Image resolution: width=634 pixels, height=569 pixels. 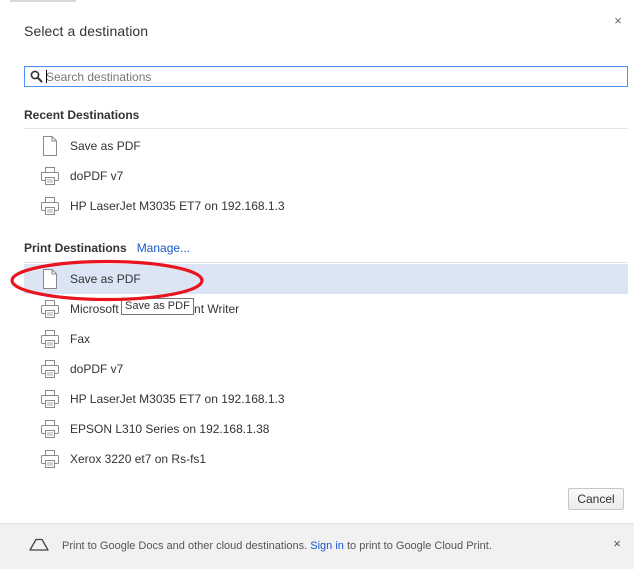 I want to click on recent-item-label: HP LaserJet M3035 ET7 on 192.168.1.3, so click(x=177, y=206).